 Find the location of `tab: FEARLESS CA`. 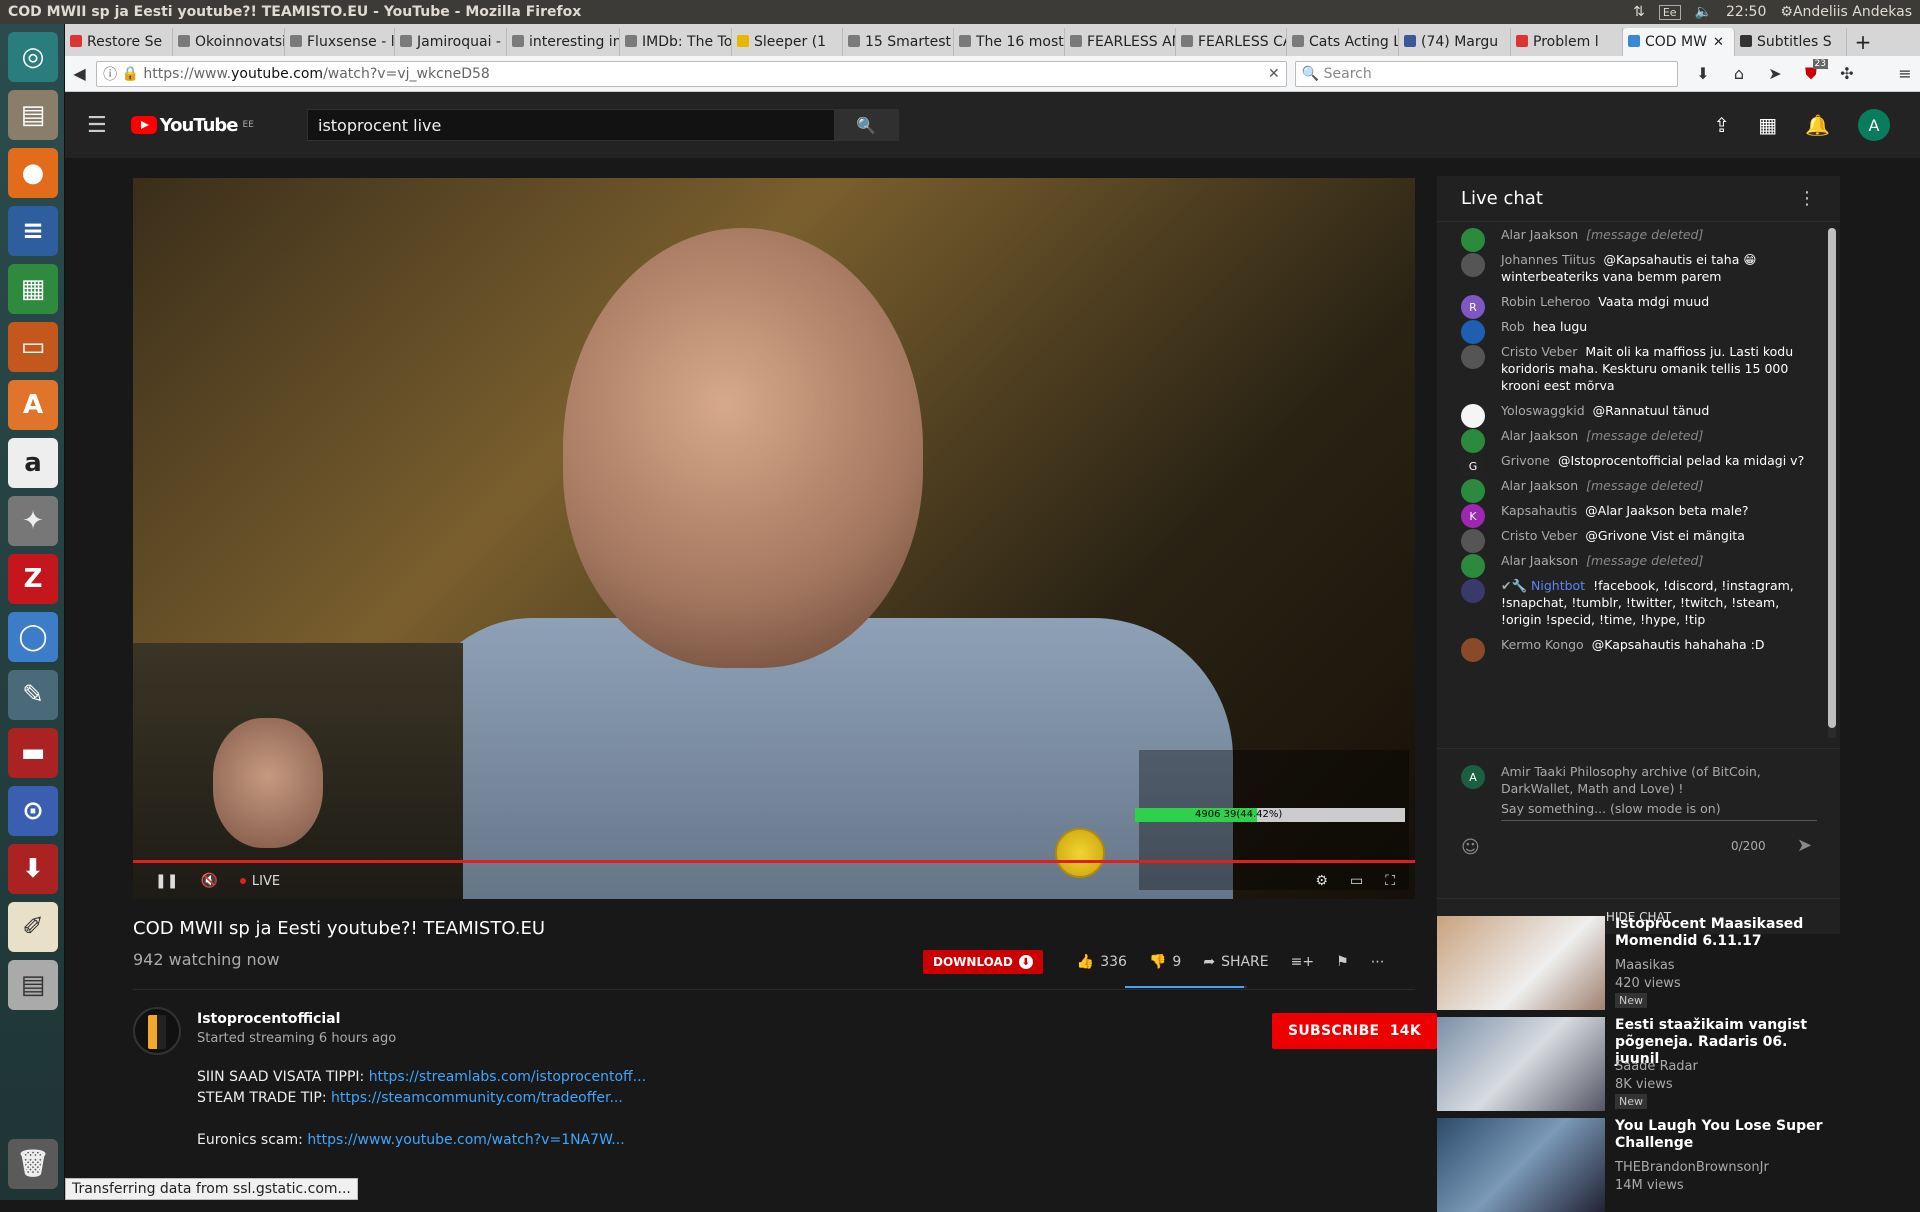

tab: FEARLESS CA is located at coordinates (1231, 42).